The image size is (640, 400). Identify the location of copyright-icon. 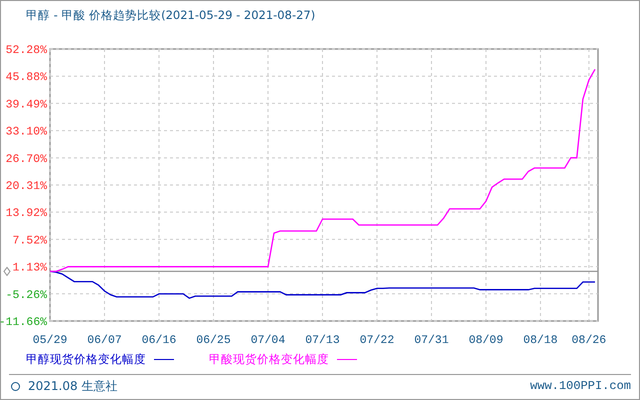
(15, 386).